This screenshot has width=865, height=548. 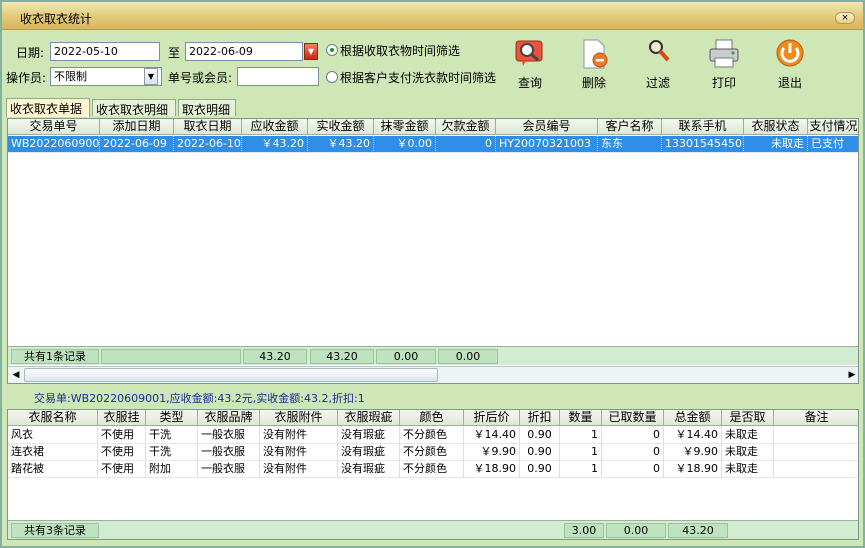 I want to click on orders-header-cell: 取衣日期, so click(x=208, y=127).